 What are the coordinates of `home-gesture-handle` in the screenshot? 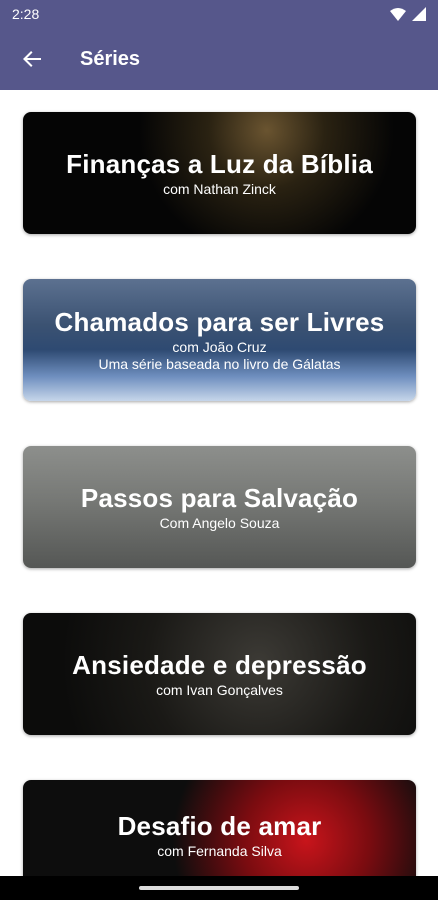 It's located at (219, 888).